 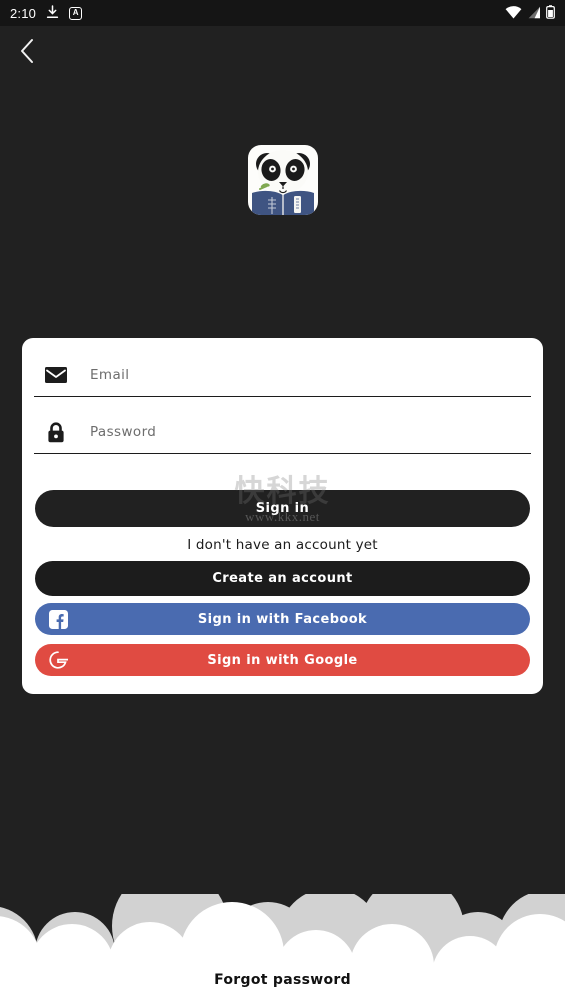 I want to click on sign-in-button: Sign in, so click(x=282, y=508).